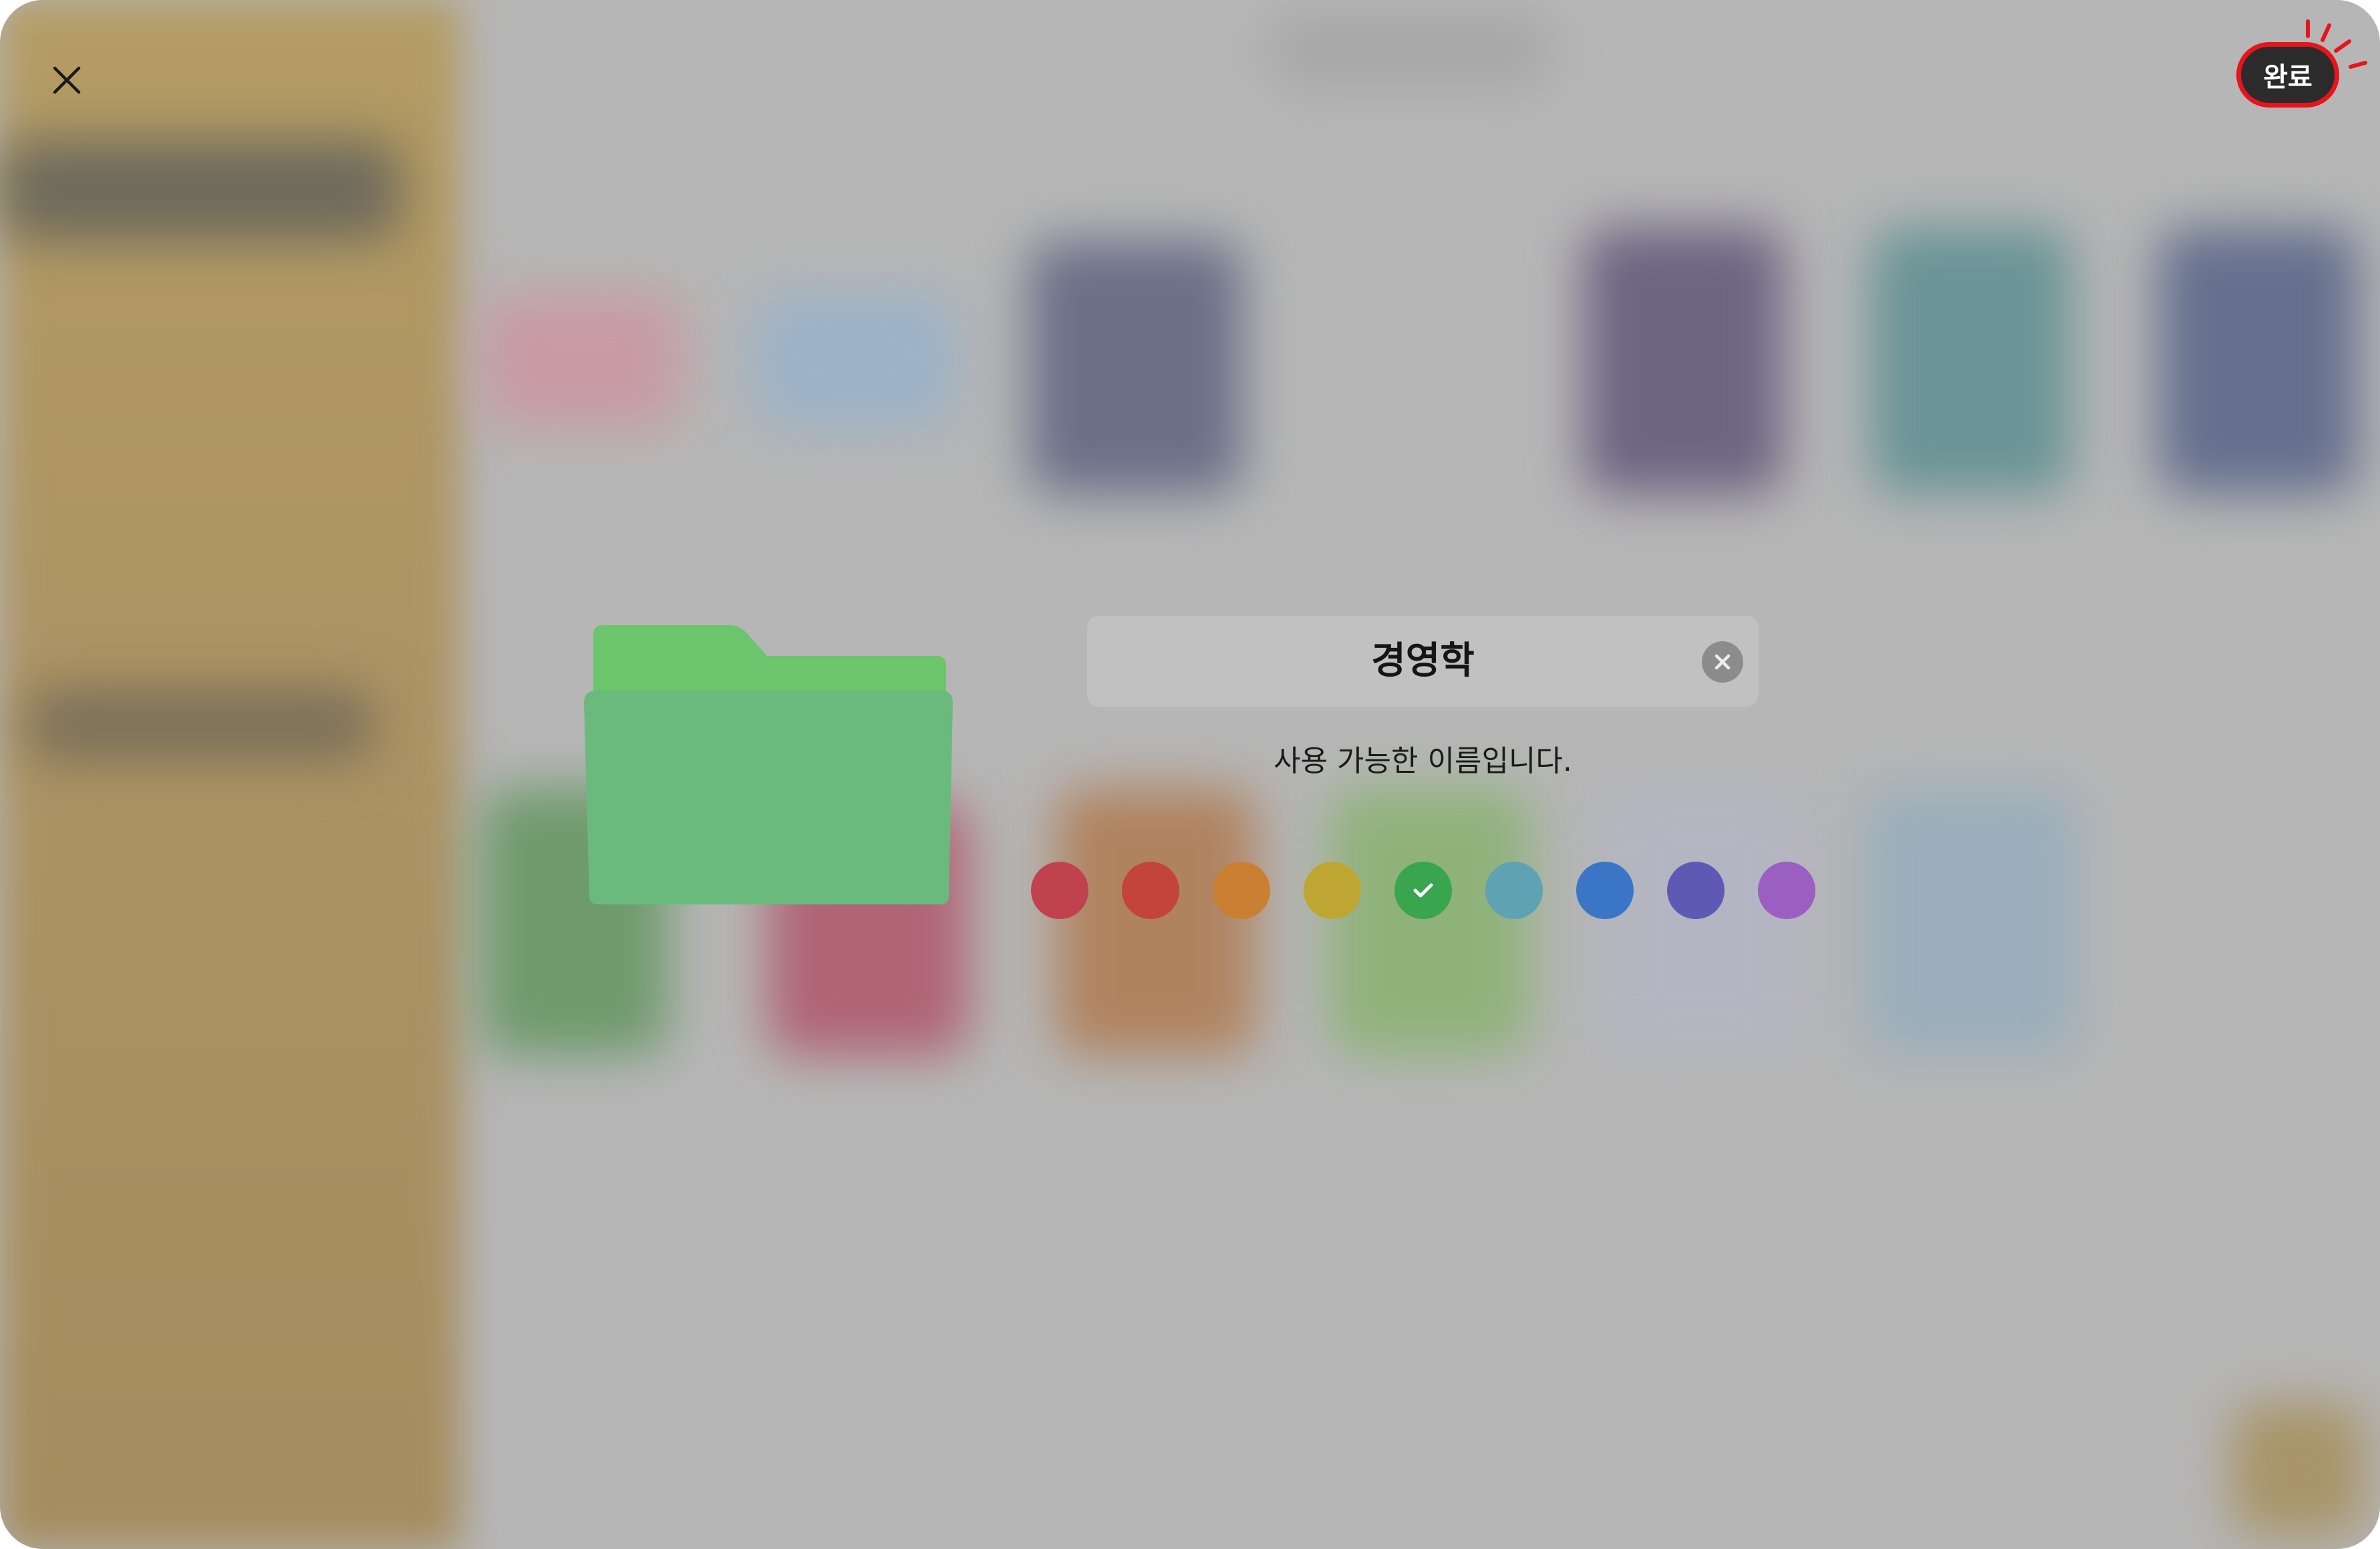 The image size is (2380, 1549). Describe the element at coordinates (1605, 890) in the screenshot. I see `color-swatch-blue` at that location.